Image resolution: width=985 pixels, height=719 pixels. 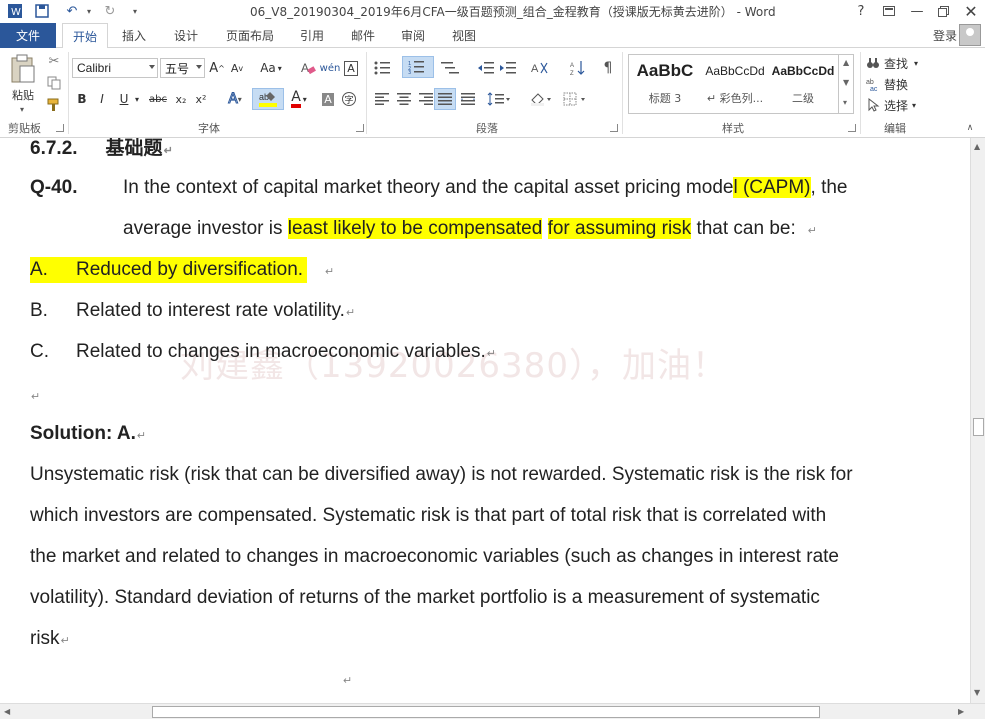 I want to click on sort-icon: AZ, so click(x=578, y=68).